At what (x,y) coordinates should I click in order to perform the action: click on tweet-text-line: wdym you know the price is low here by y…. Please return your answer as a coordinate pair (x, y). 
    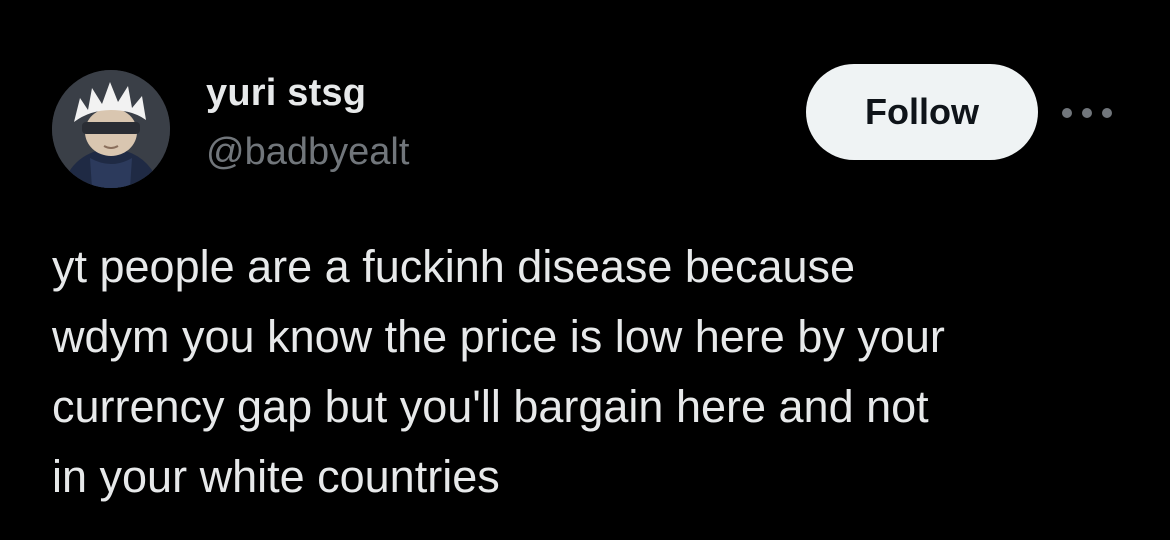
    Looking at the image, I should click on (498, 336).